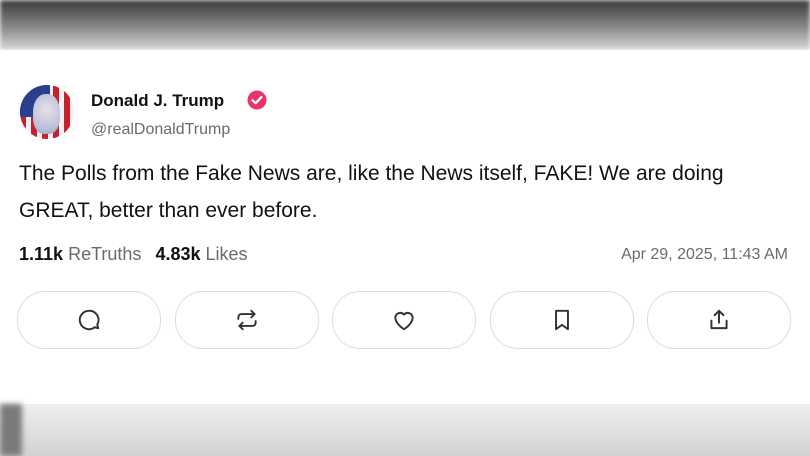  I want to click on likes-label: Likes, so click(226, 254).